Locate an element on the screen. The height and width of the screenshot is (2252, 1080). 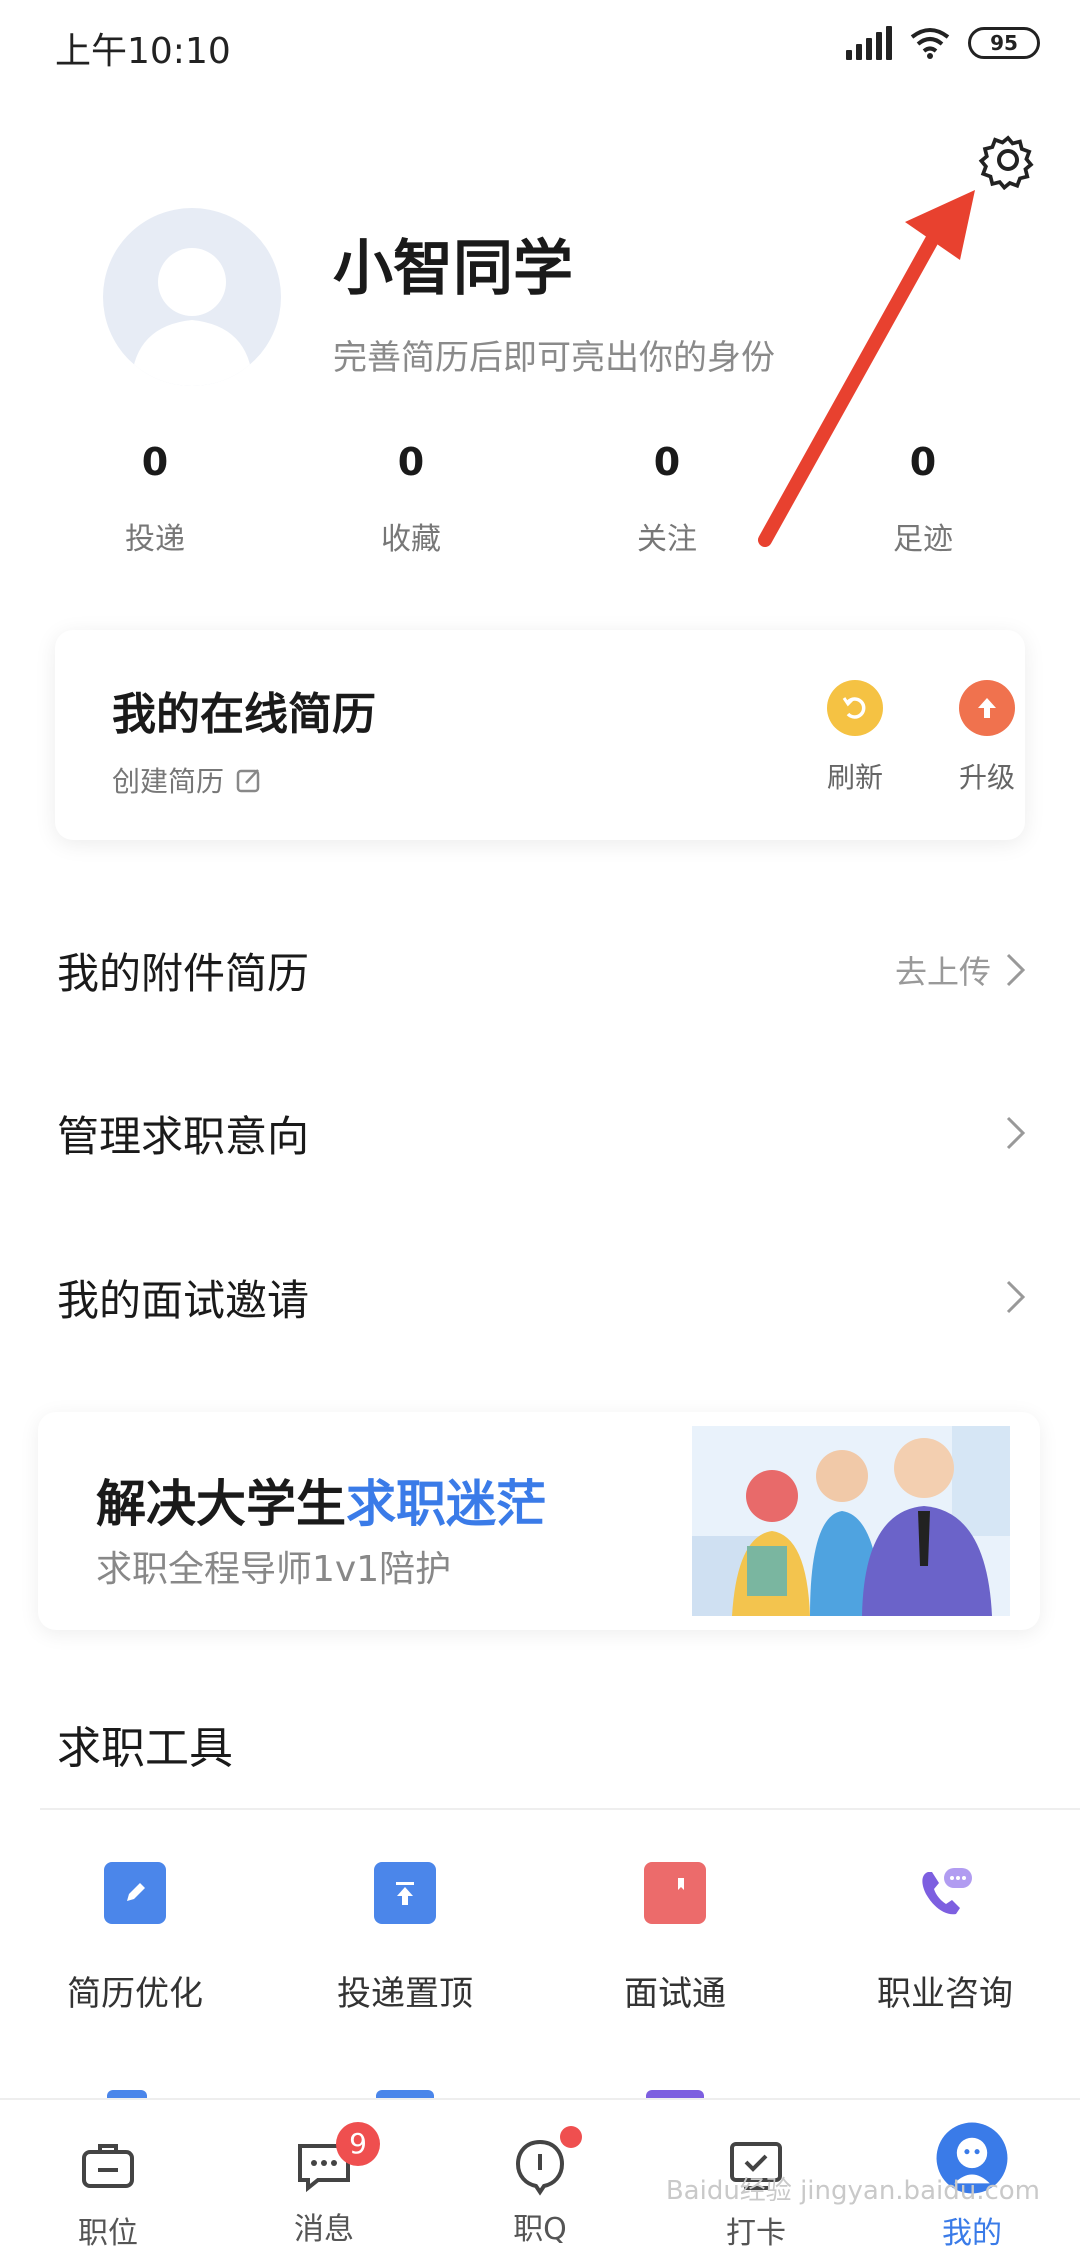
create-resume-label: 创建简历 is located at coordinates (168, 781).